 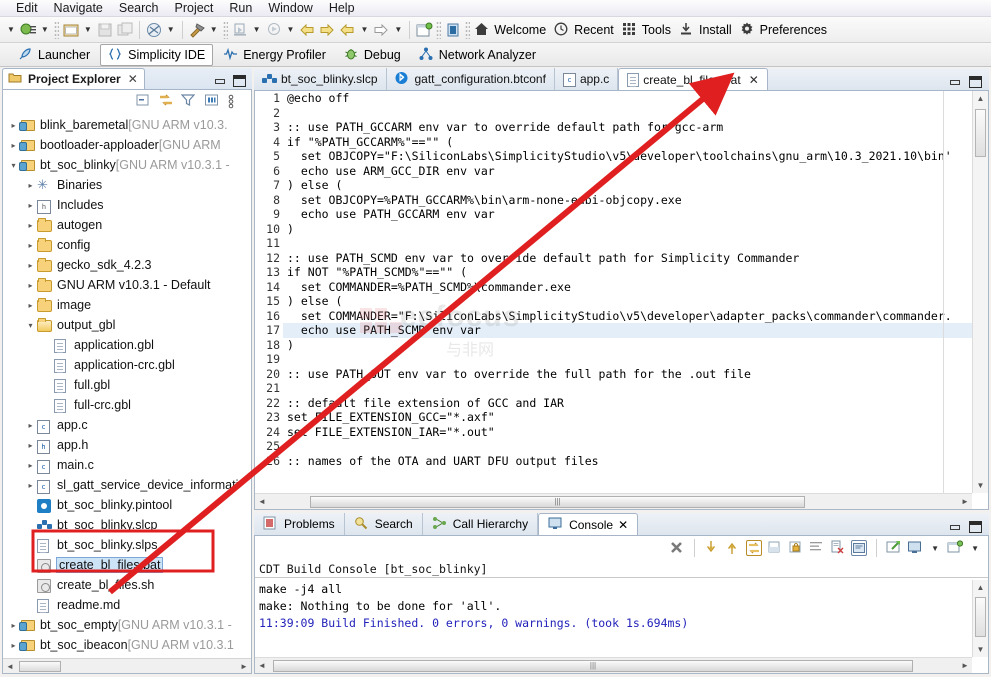 What do you see at coordinates (381, 30) in the screenshot?
I see `arrow-next-icon` at bounding box center [381, 30].